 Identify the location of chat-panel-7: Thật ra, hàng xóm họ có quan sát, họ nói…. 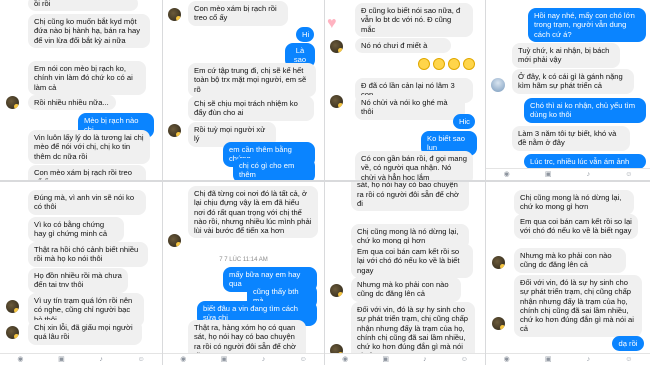
(405, 273).